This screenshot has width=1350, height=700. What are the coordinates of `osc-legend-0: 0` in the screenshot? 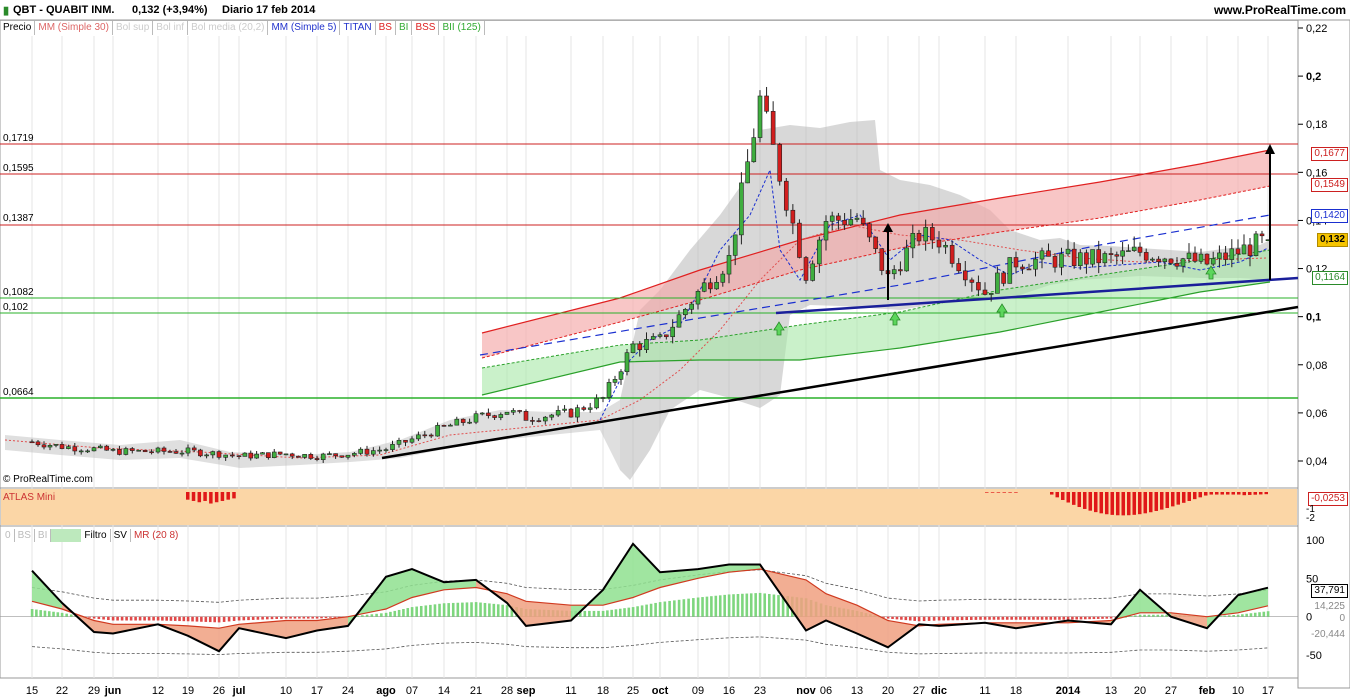 It's located at (8, 535).